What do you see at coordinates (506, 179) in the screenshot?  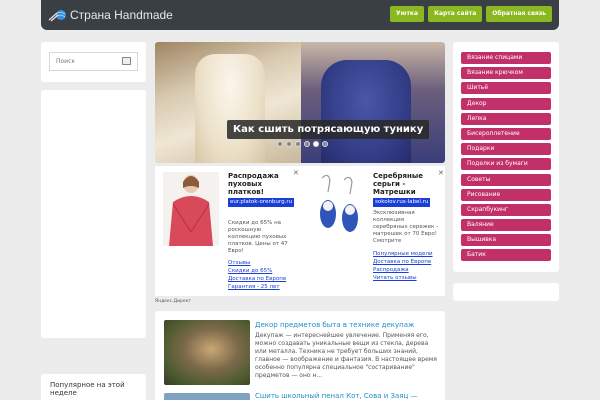 I see `category-tips: Советы` at bounding box center [506, 179].